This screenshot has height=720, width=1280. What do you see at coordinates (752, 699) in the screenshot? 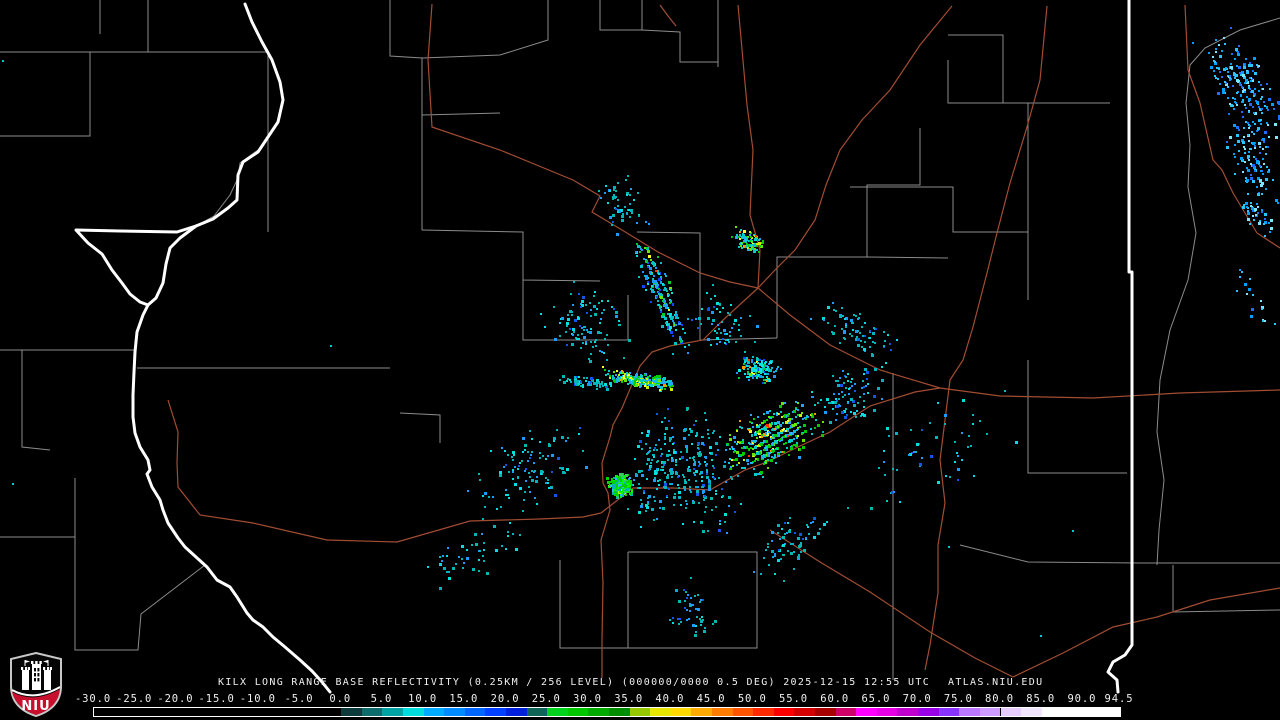
I see `colorbar-label: 50.0` at bounding box center [752, 699].